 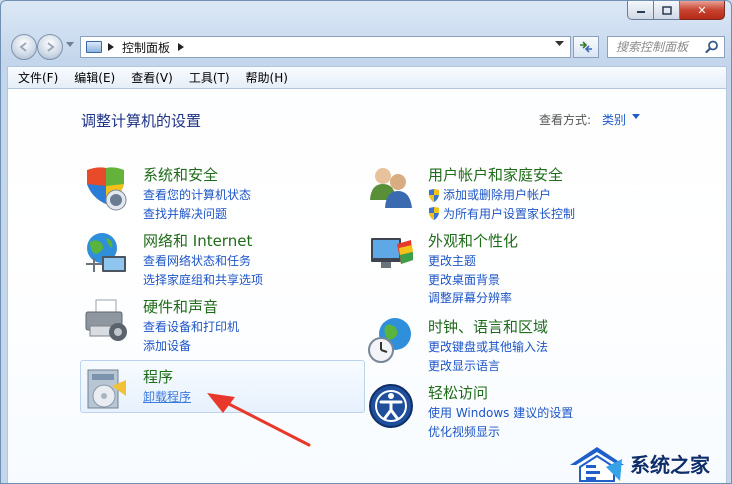 What do you see at coordinates (146, 47) in the screenshot?
I see `breadcrumb-control-panel: 控制面板` at bounding box center [146, 47].